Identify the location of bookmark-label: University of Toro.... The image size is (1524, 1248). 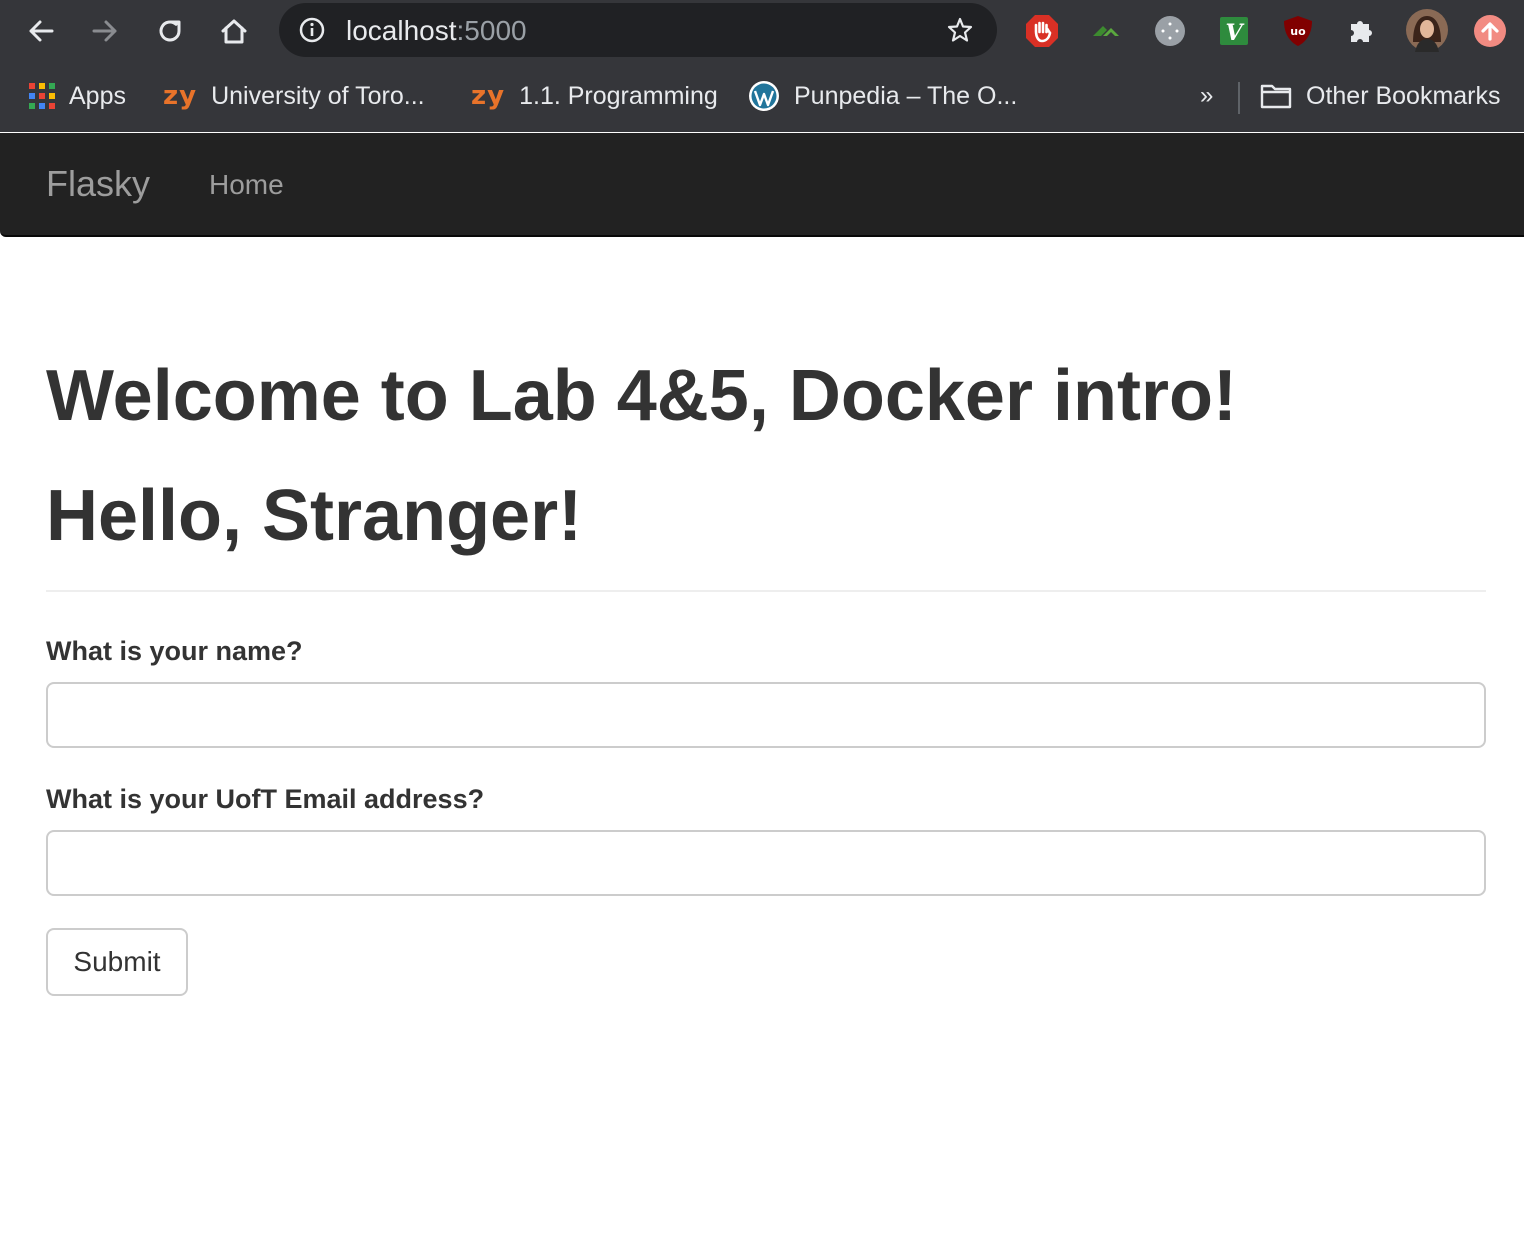
(318, 95).